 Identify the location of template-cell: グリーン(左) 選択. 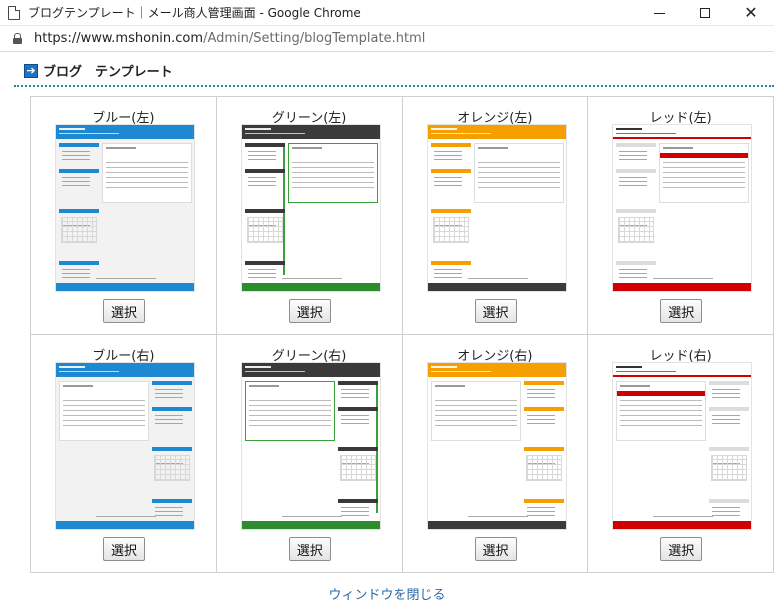
(309, 215).